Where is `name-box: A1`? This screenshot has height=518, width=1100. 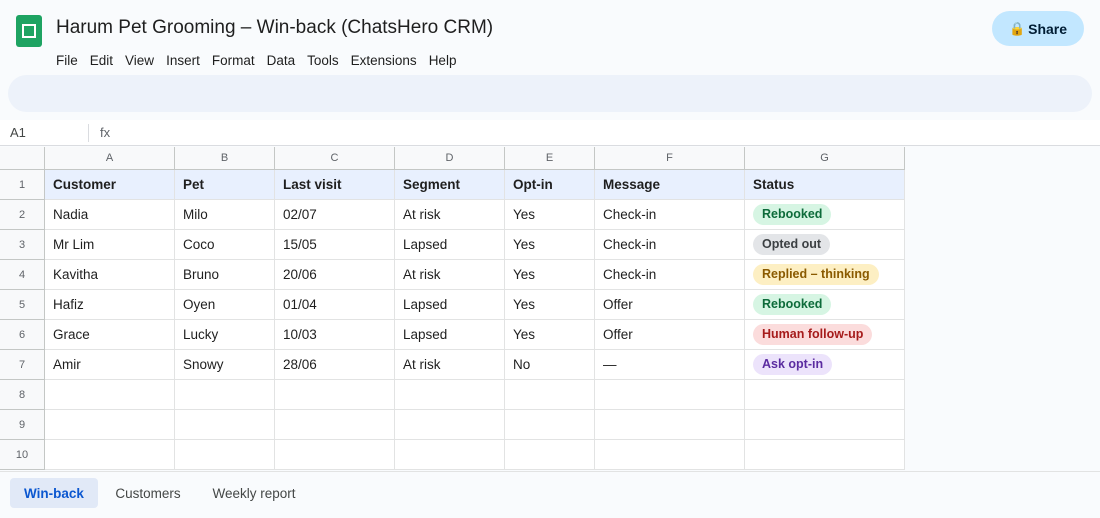
name-box: A1 is located at coordinates (18, 132).